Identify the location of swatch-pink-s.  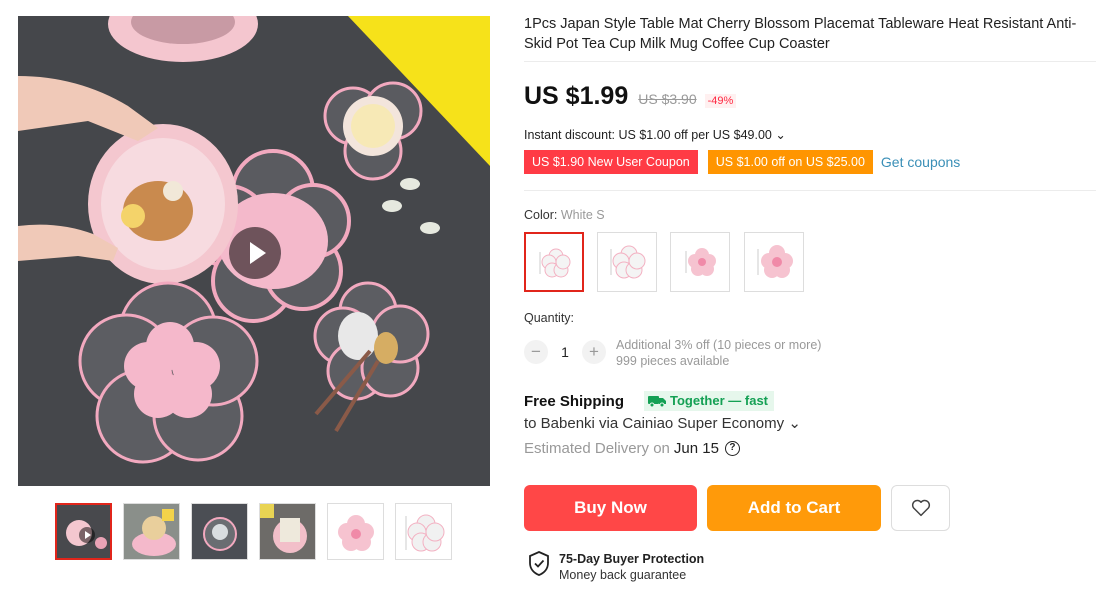
(700, 262).